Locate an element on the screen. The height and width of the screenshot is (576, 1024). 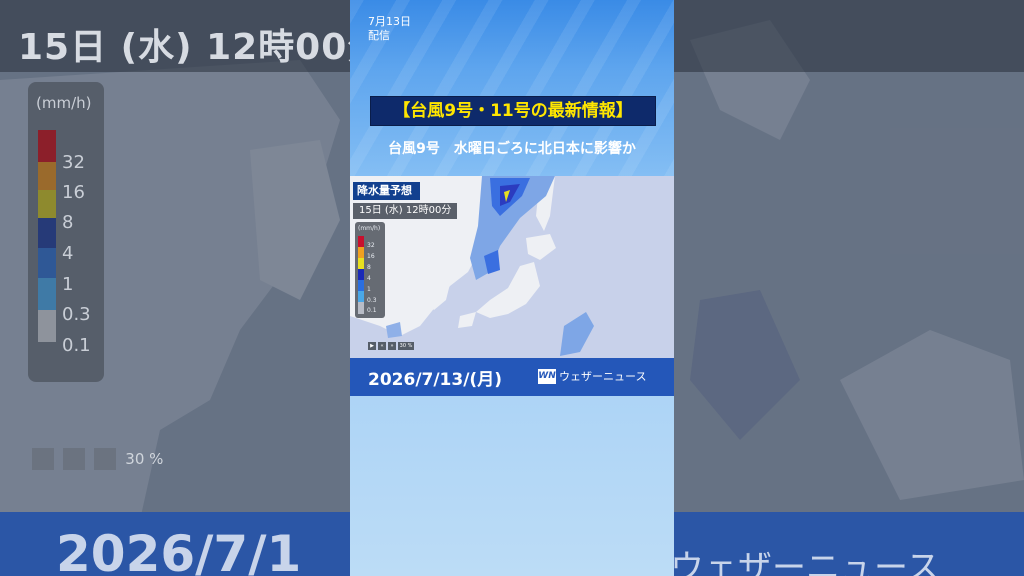
background-legend-label: 0.1 is located at coordinates (76, 345).